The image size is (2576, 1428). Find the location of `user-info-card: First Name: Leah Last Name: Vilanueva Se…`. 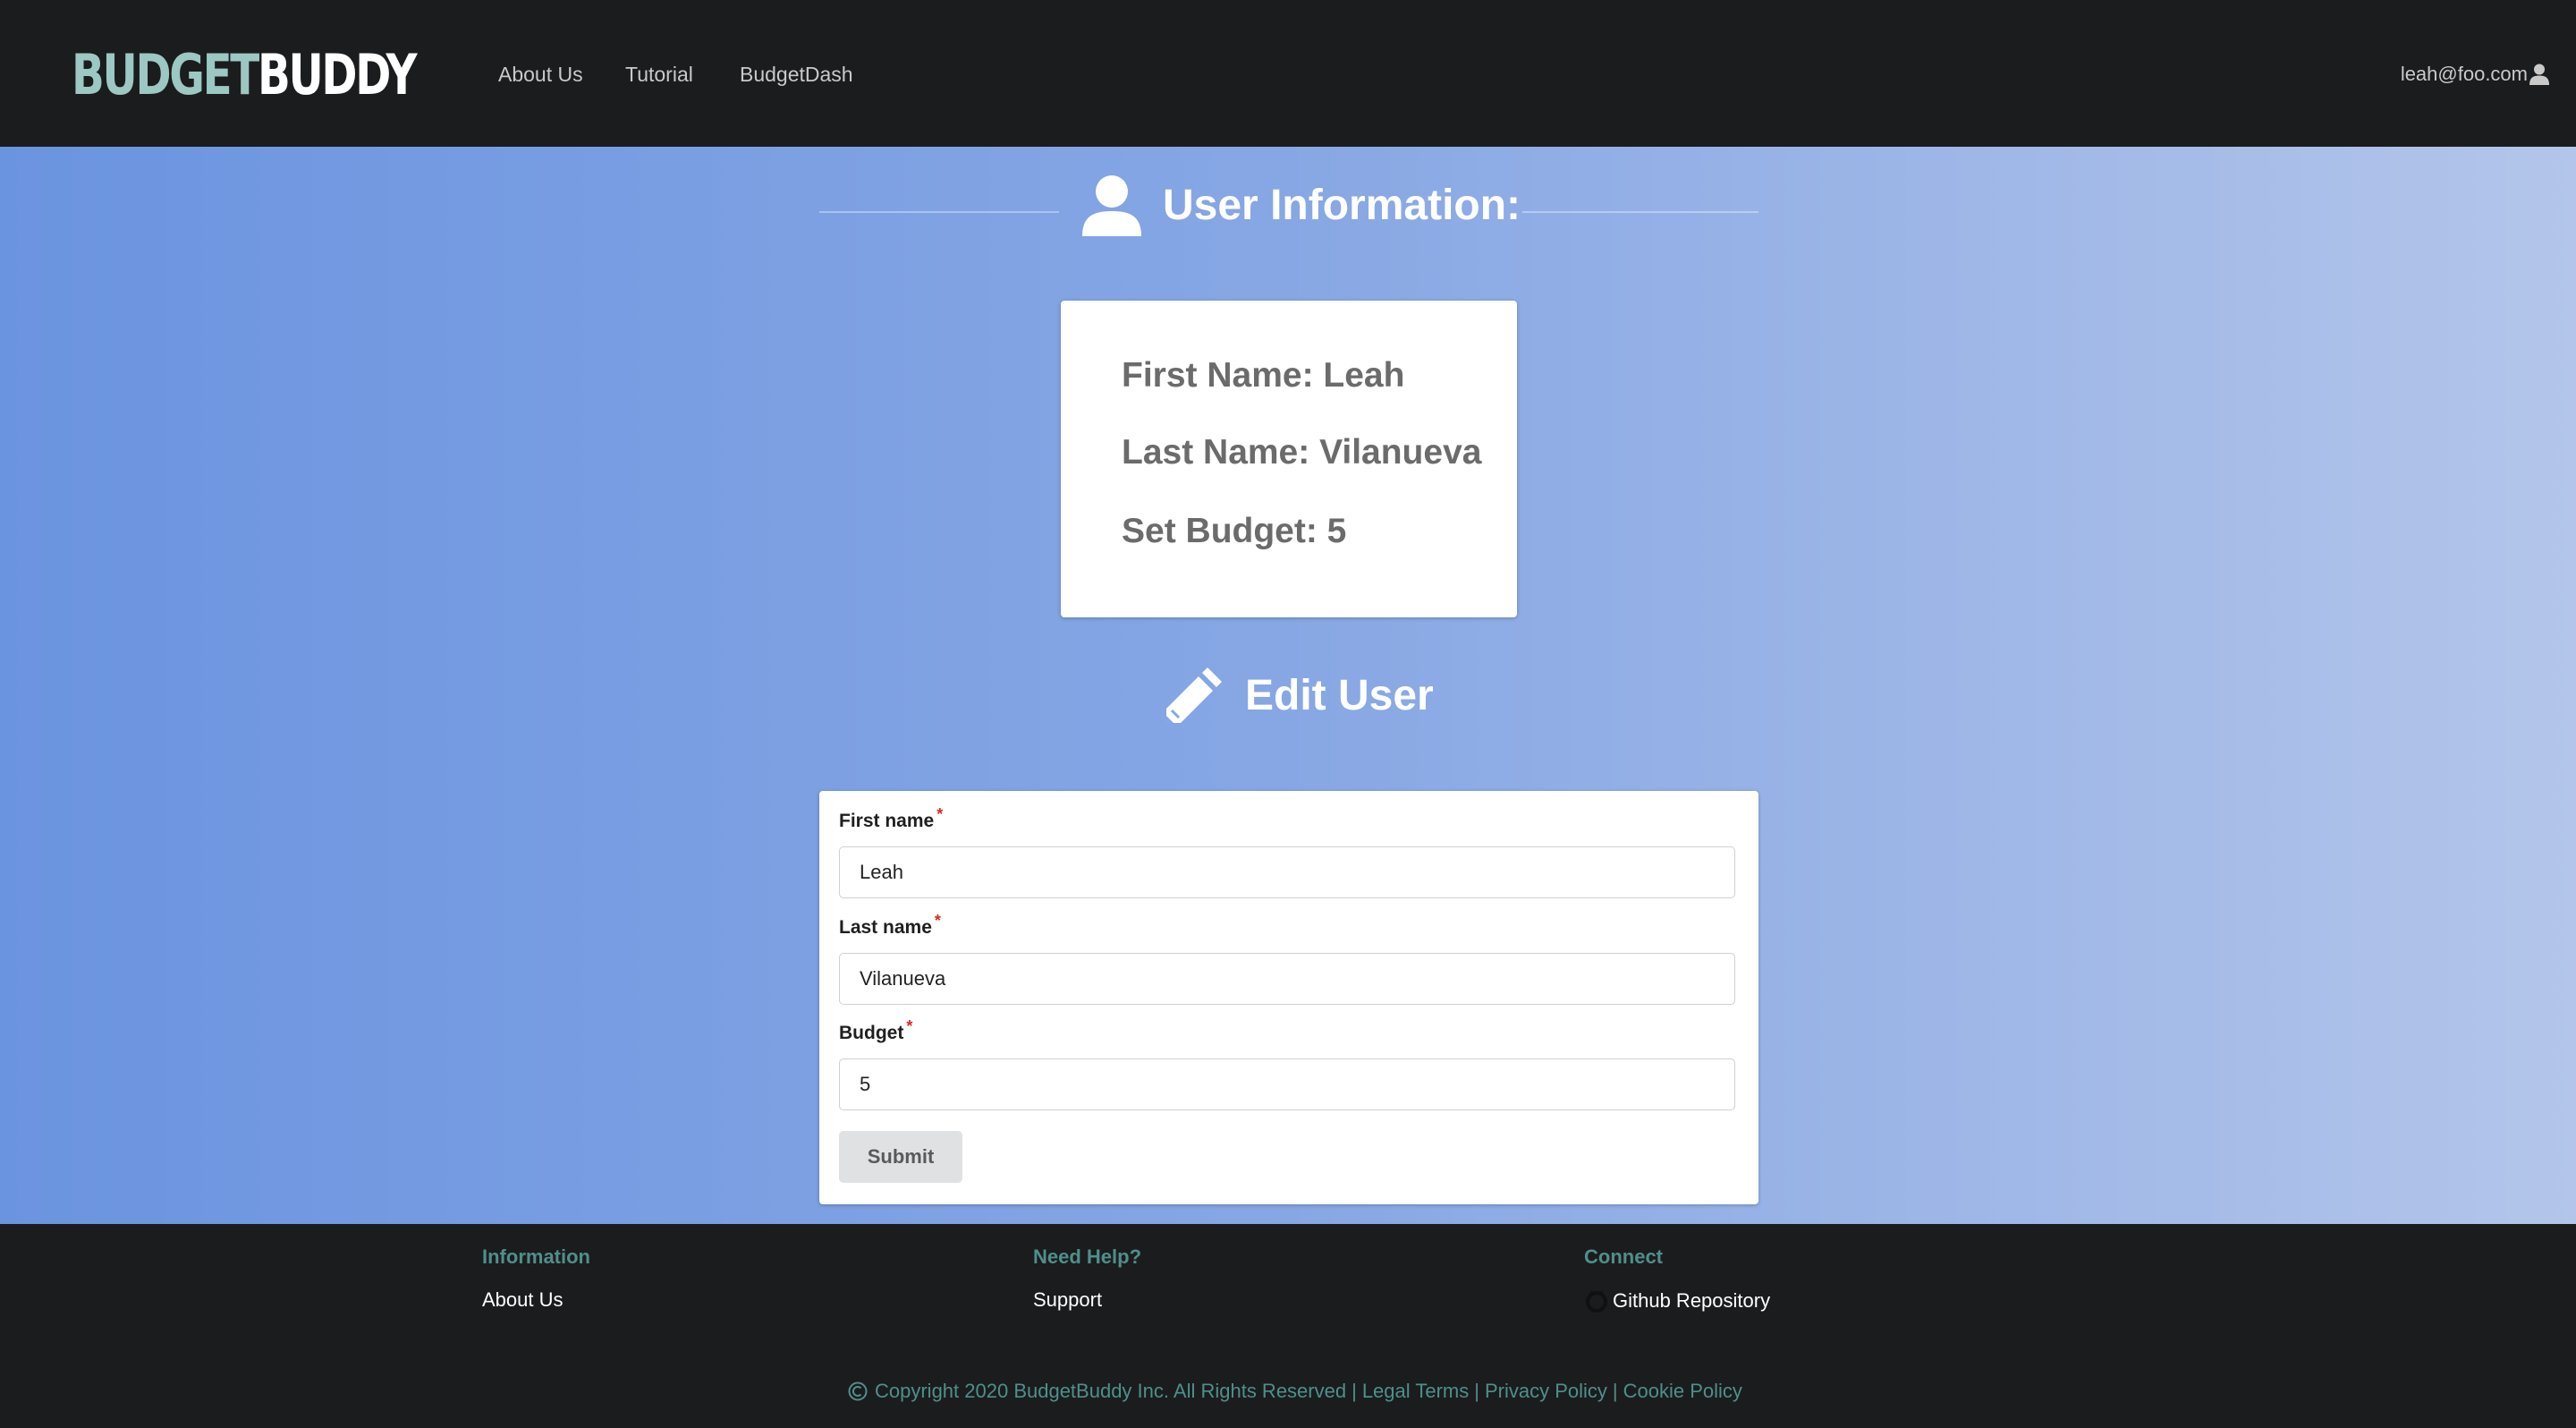

user-info-card: First Name: Leah Last Name: Vilanueva Se… is located at coordinates (1289, 459).